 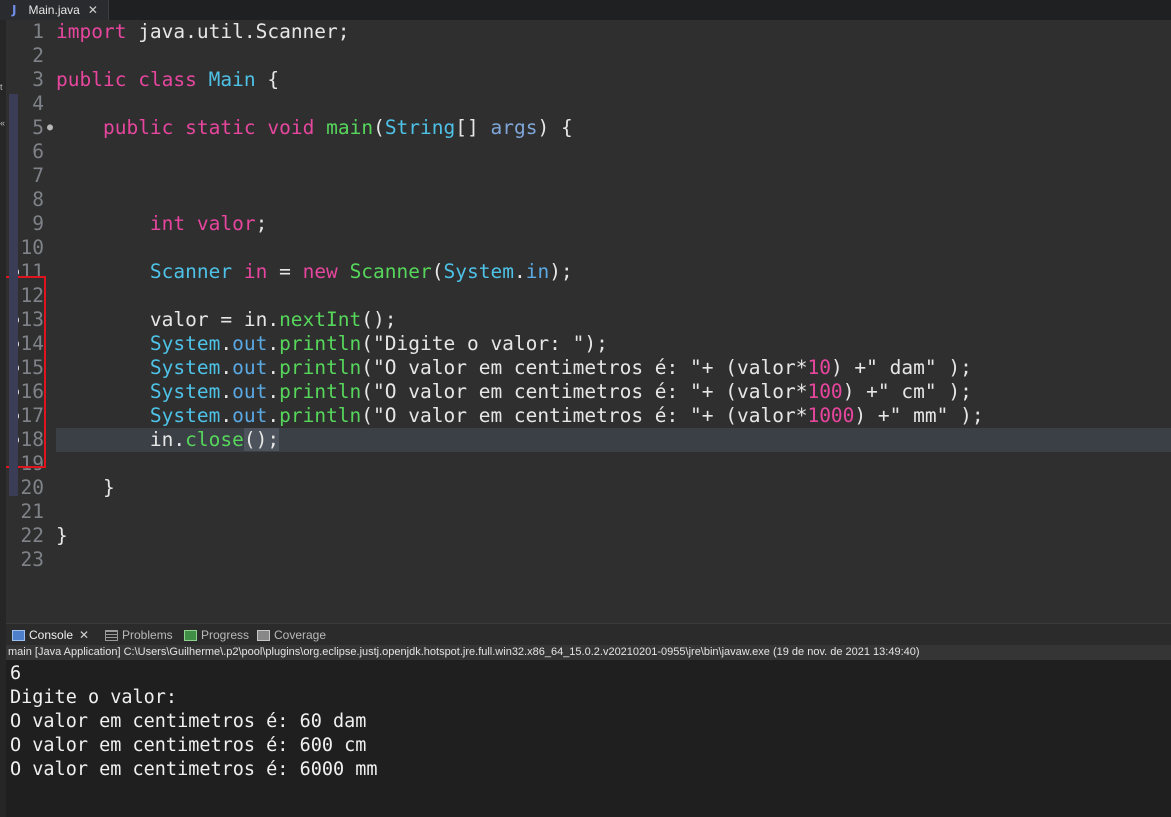 I want to click on code-line: 11 Scanner in = new Scanner(System.in);, so click(x=585, y=272).